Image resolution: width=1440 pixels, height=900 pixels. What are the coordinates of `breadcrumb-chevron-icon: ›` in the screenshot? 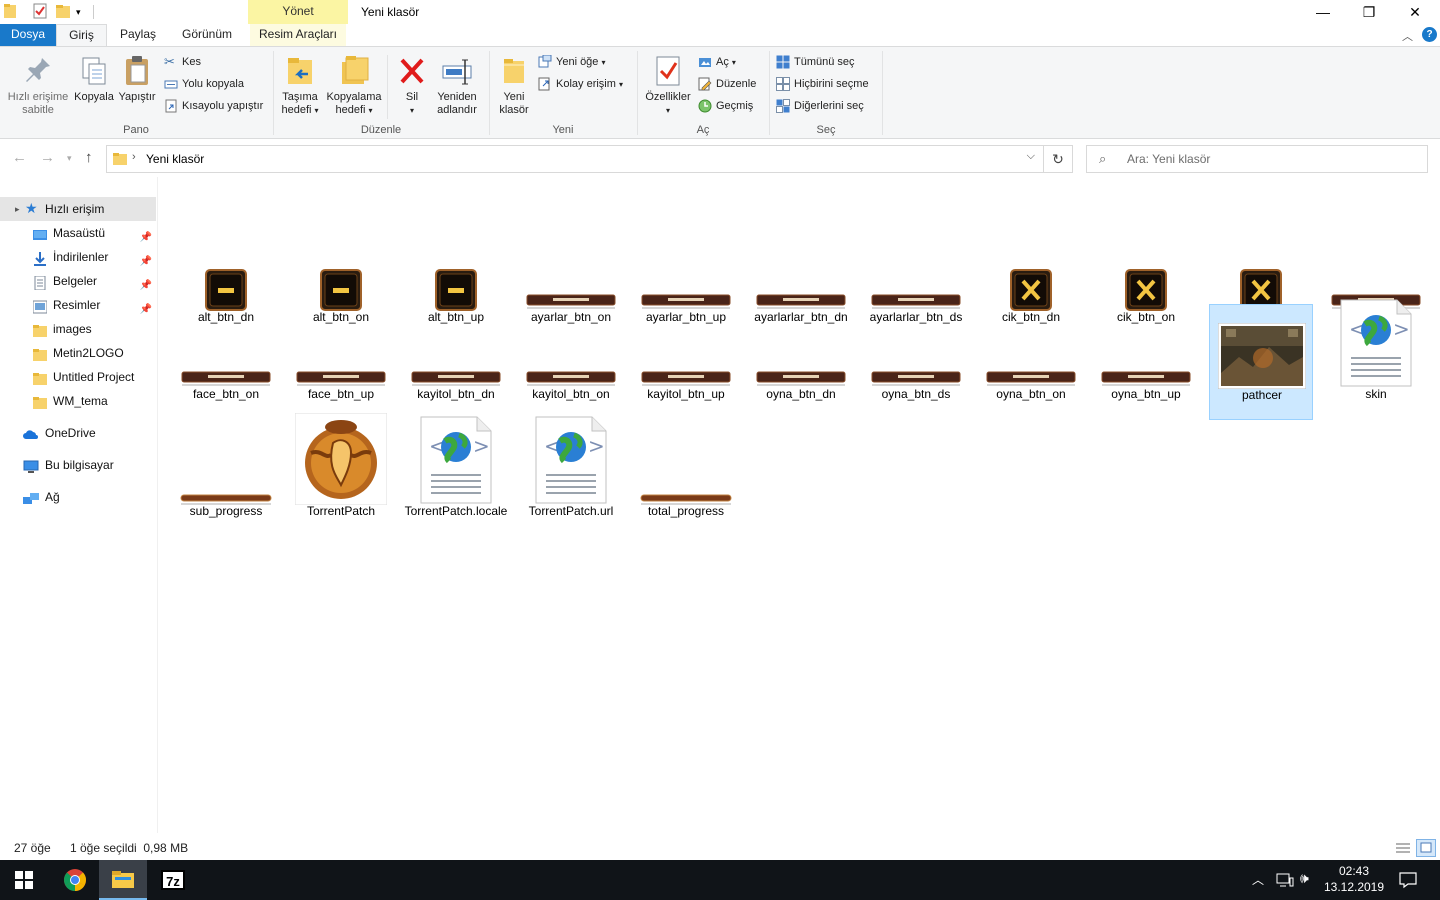 It's located at (134, 157).